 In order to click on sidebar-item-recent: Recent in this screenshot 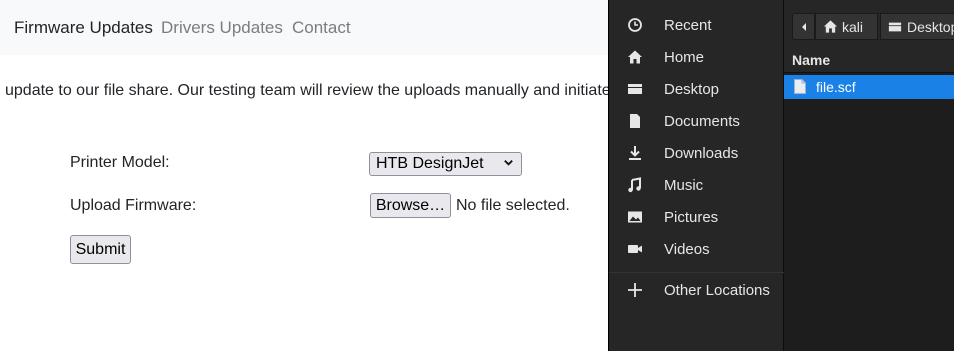, I will do `click(696, 25)`.